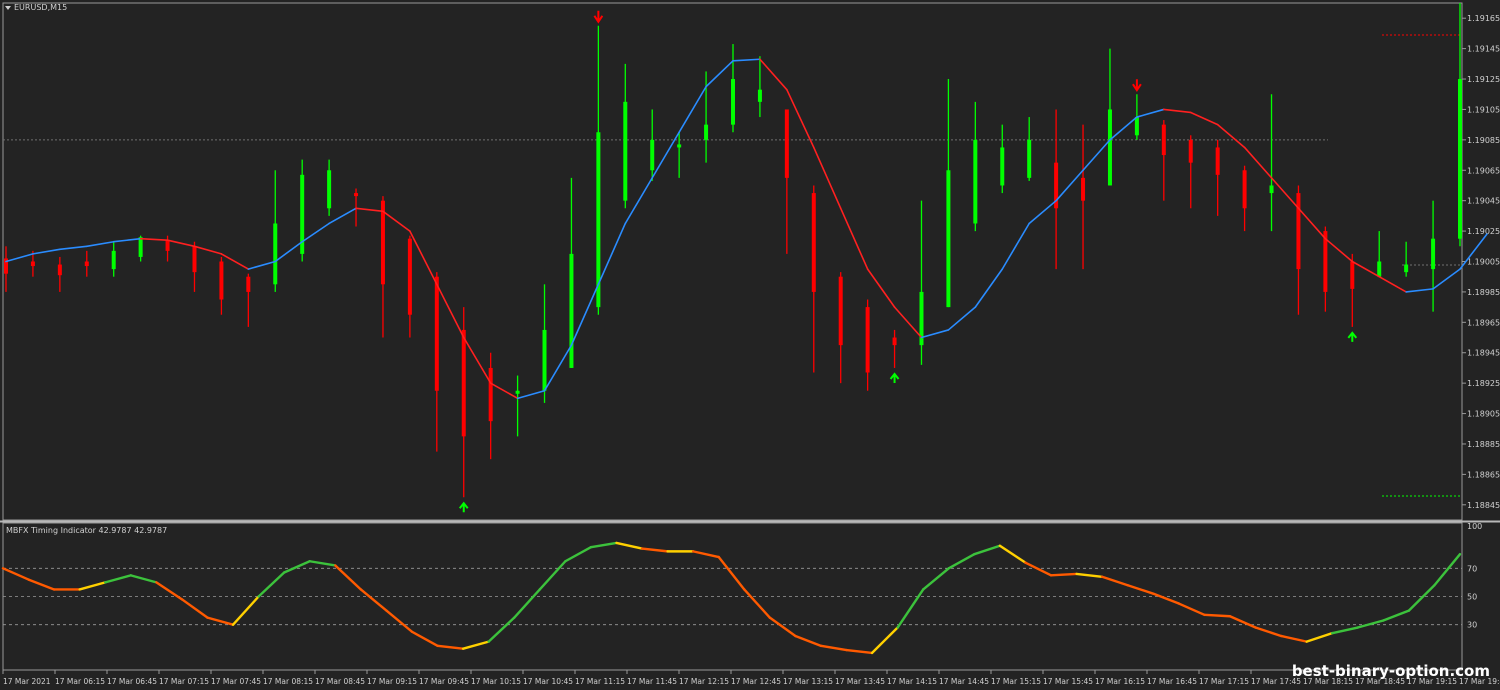 This screenshot has height=690, width=1500. What do you see at coordinates (1483, 414) in the screenshot?
I see `price-tick-label: 1.18905` at bounding box center [1483, 414].